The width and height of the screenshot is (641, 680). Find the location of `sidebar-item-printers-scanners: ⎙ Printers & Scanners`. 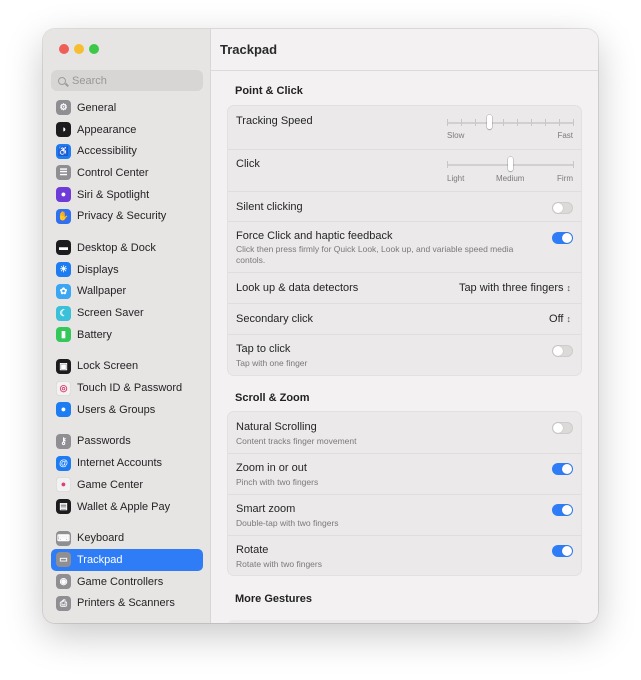

sidebar-item-printers-scanners: ⎙ Printers & Scanners is located at coordinates (127, 603).